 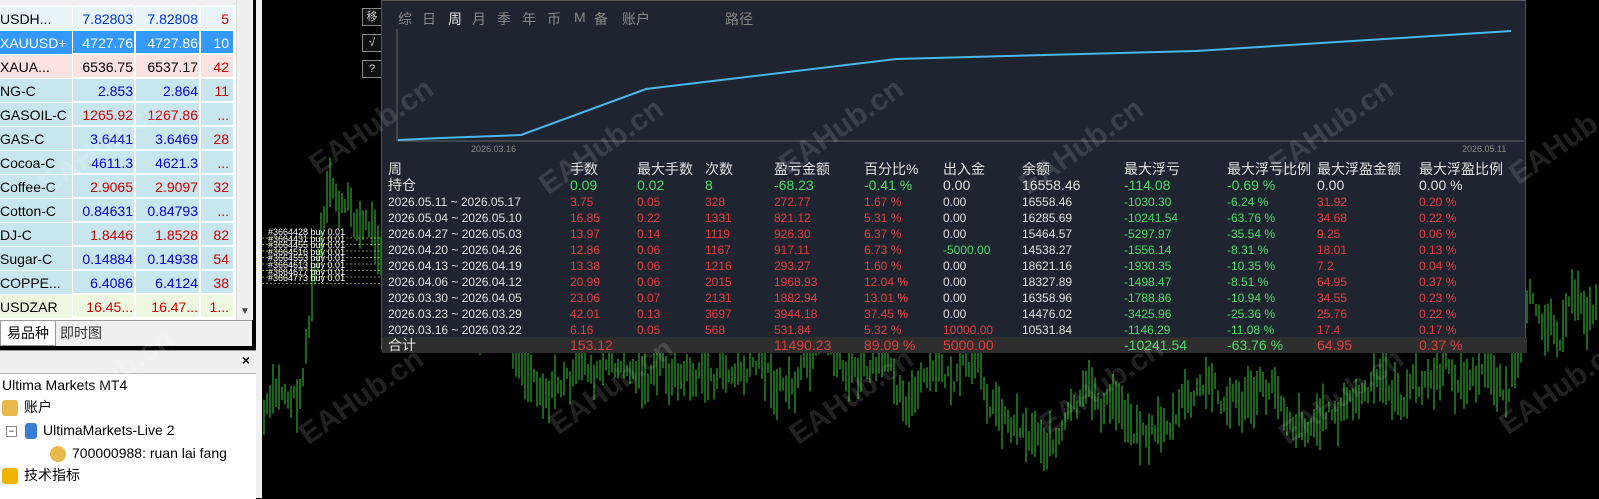 I want to click on stats-cell: 12.04 %, so click(x=886, y=282).